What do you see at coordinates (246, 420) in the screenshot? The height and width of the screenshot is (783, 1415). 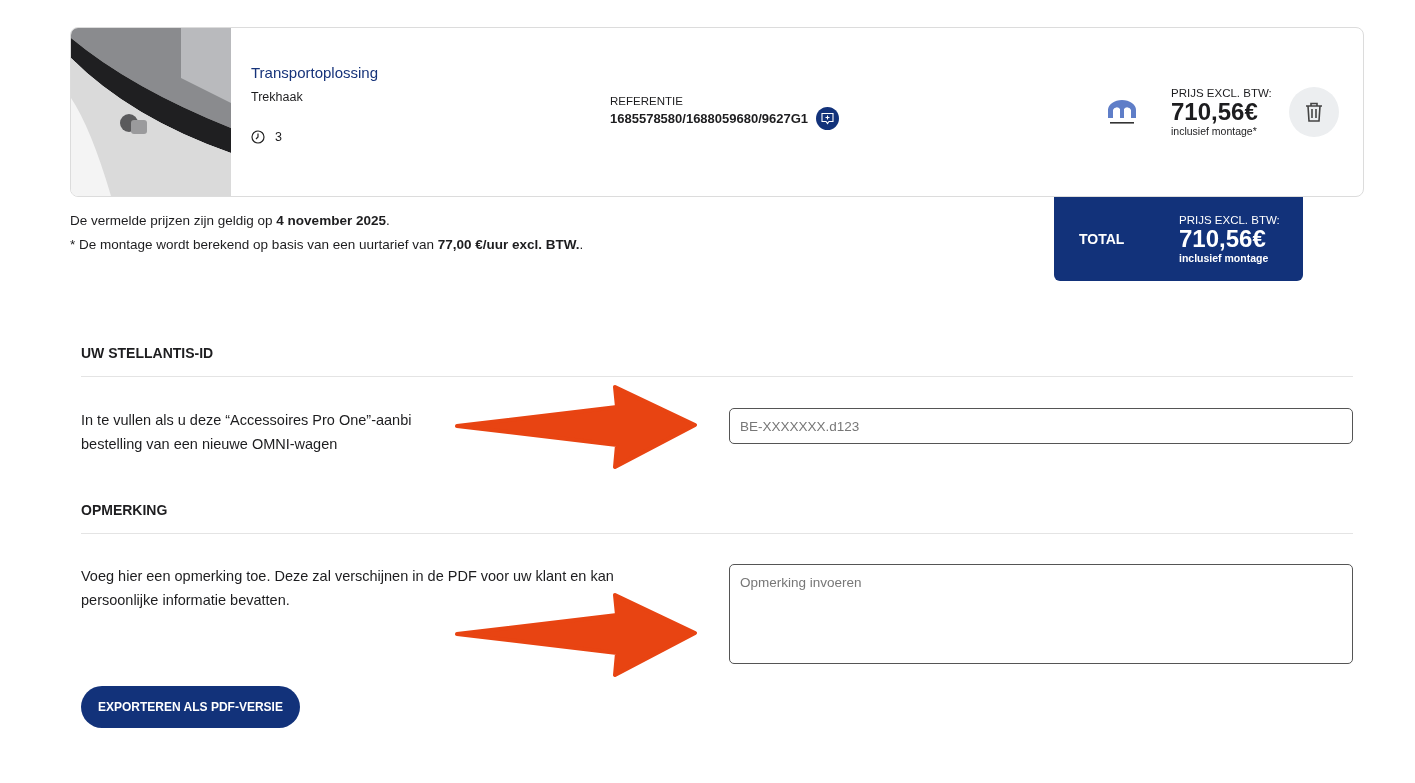 I see `description-text: In te vullen als u deze “Accessoires Pro One”-aanbi` at bounding box center [246, 420].